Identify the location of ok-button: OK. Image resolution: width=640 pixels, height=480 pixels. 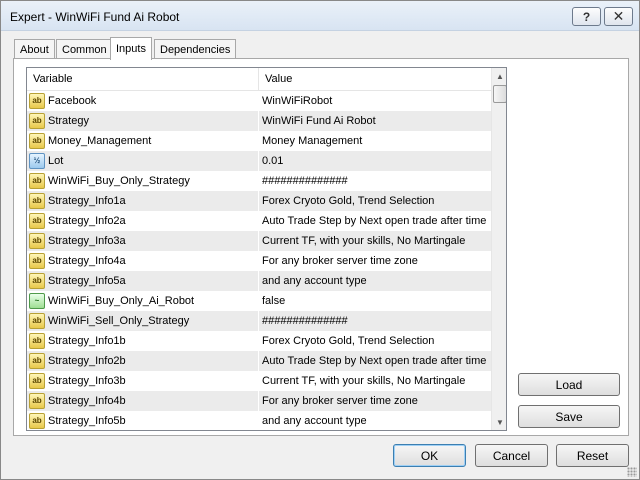
(429, 455).